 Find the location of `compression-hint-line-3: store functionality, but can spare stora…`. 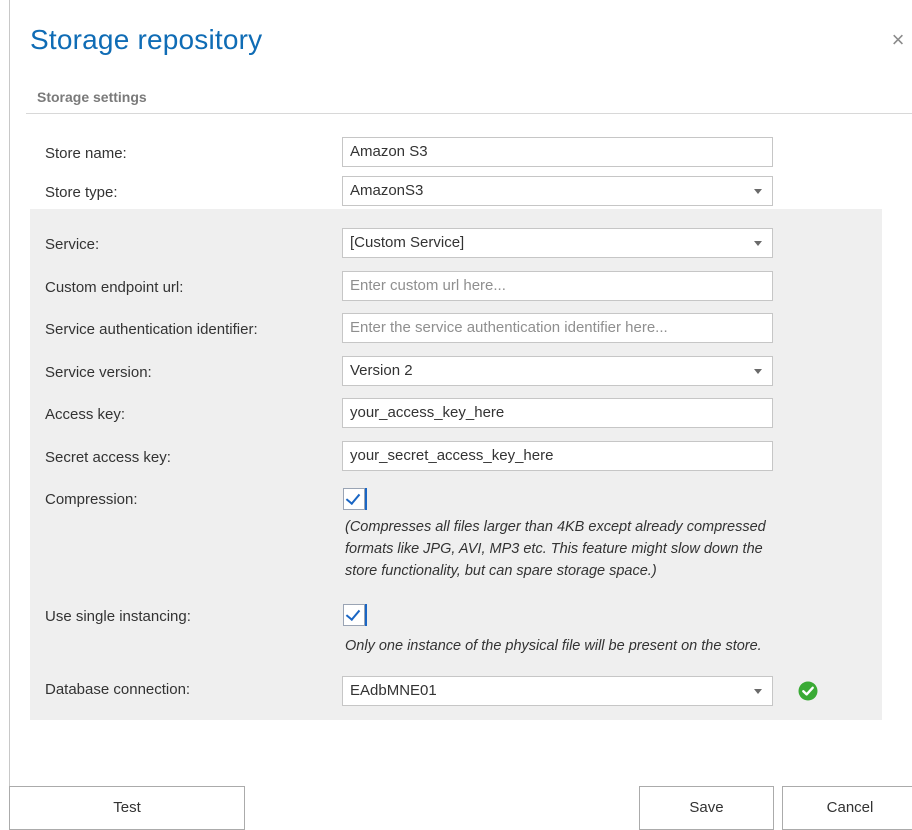

compression-hint-line-3: store functionality, but can spare stora… is located at coordinates (501, 571).